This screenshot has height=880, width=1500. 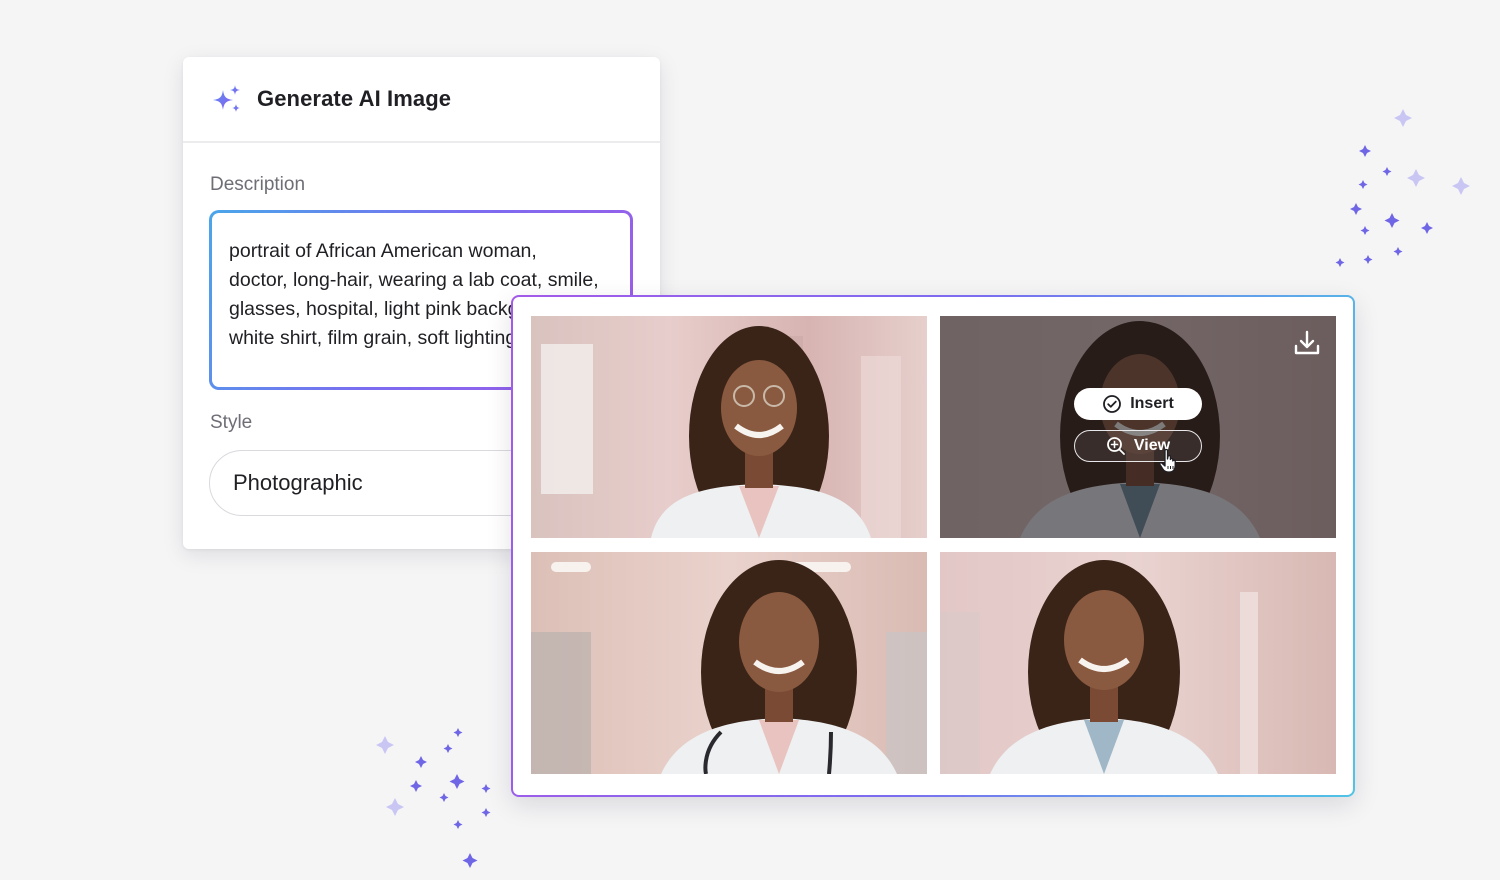 I want to click on panel-title: Generate AI Image, so click(x=354, y=98).